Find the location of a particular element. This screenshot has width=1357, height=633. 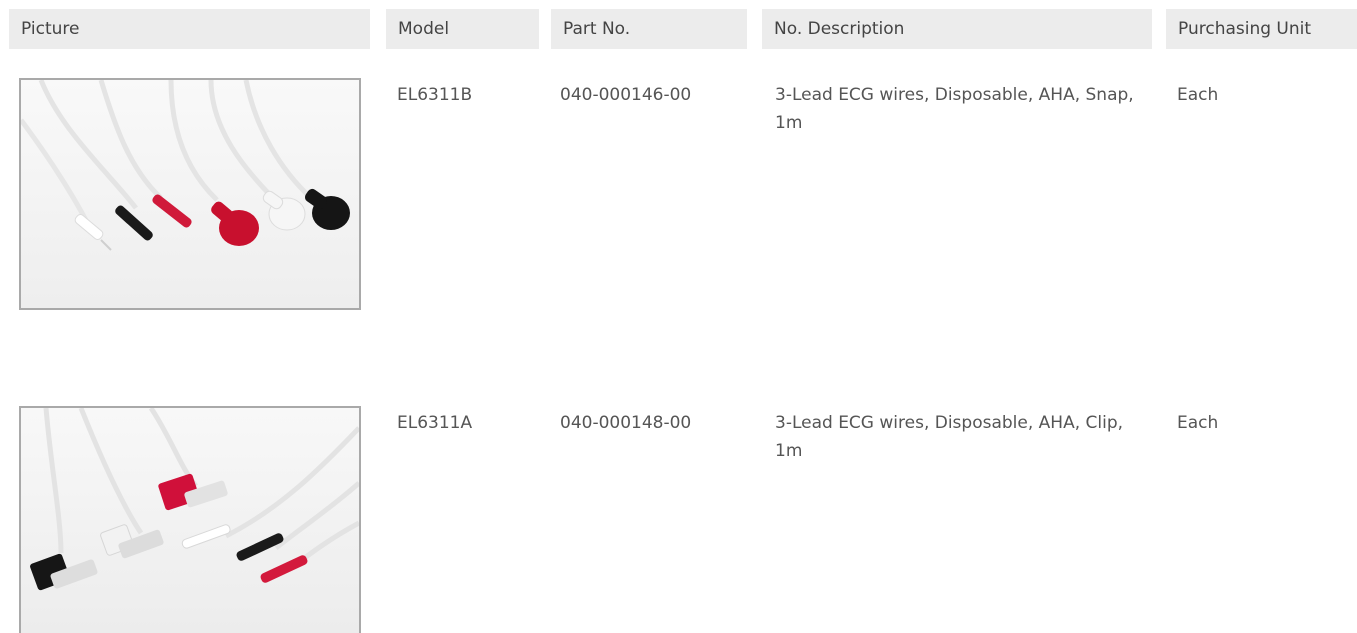

column-header-model: Model is located at coordinates (462, 29).